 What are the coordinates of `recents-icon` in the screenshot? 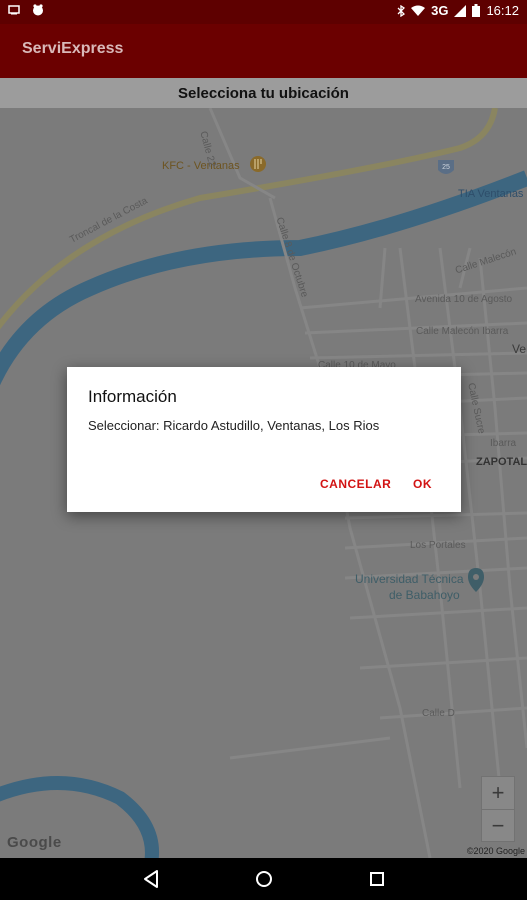 It's located at (377, 879).